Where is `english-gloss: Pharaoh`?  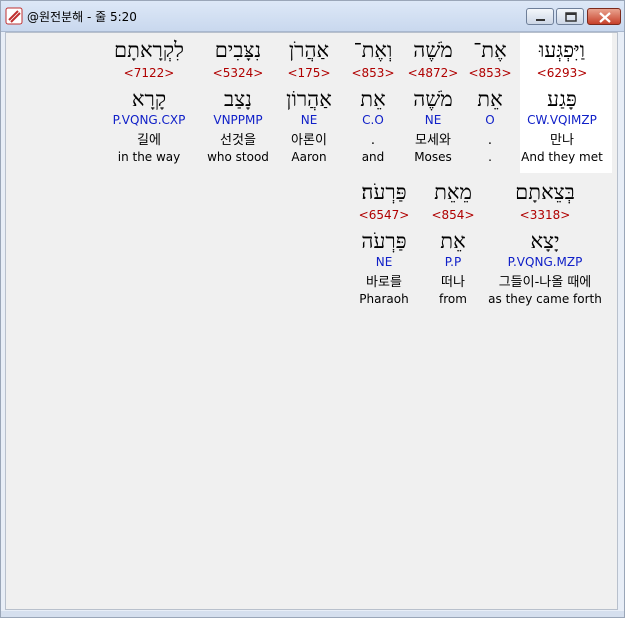 english-gloss: Pharaoh is located at coordinates (384, 299).